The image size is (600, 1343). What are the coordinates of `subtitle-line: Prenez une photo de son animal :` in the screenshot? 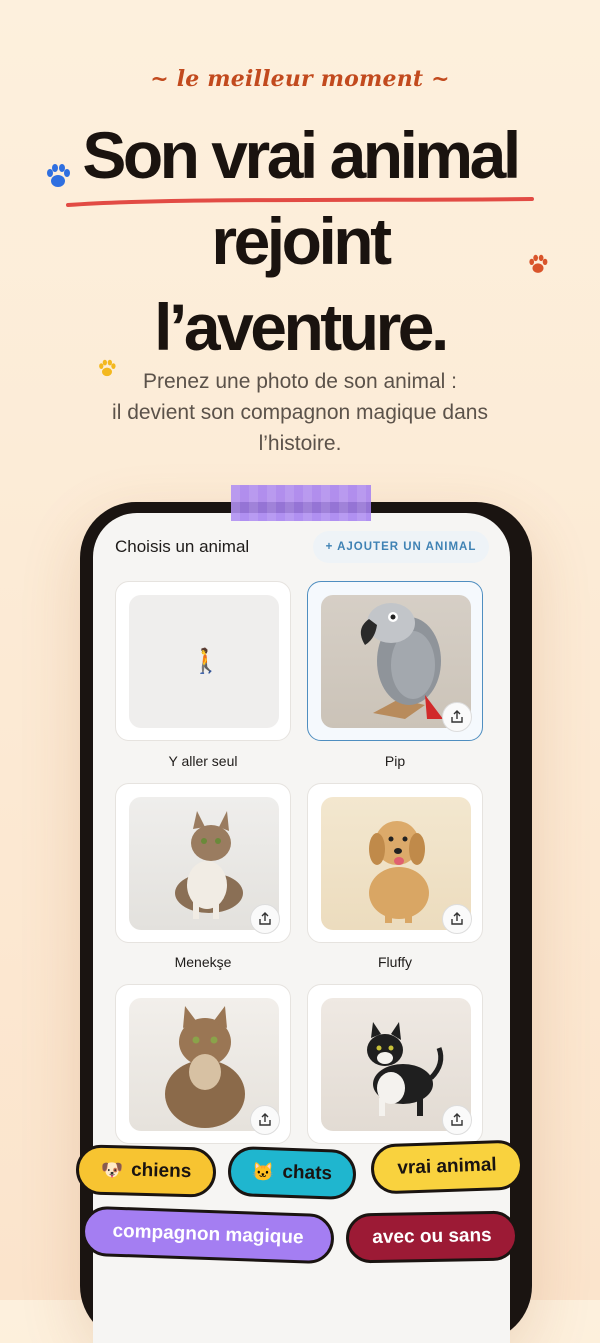 It's located at (300, 381).